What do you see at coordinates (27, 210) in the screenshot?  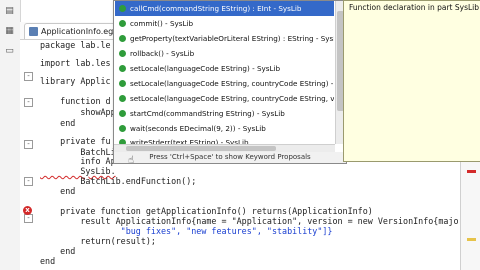 I see `error-marker-icon: x` at bounding box center [27, 210].